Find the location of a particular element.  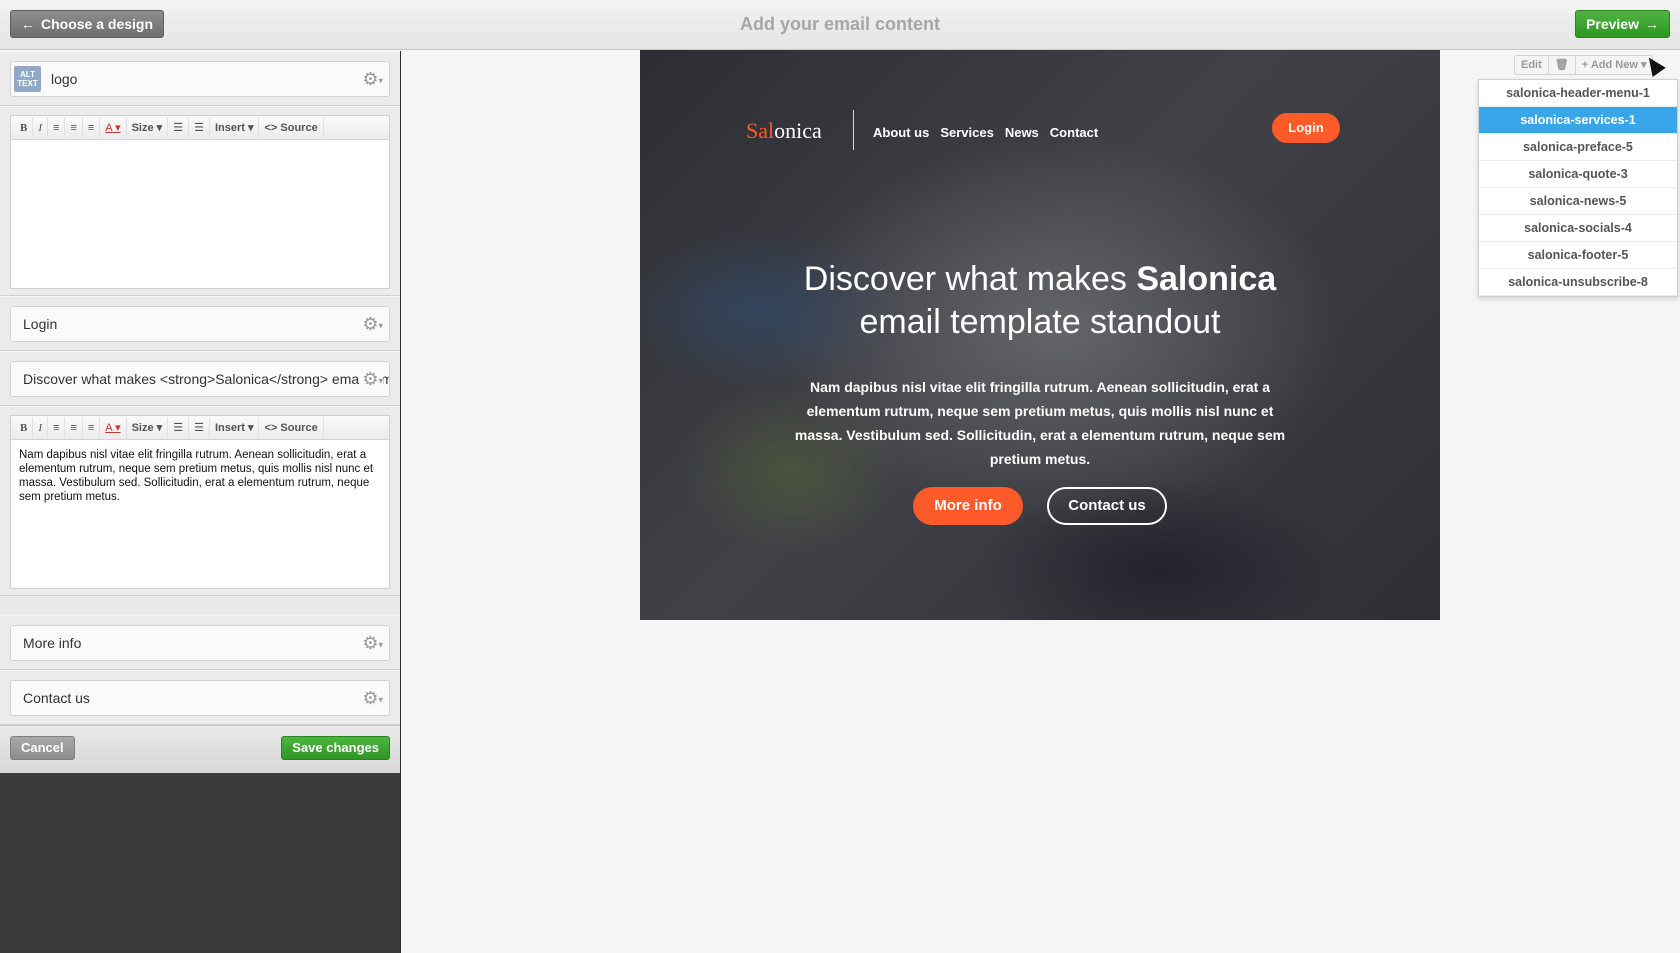

trash-icon: 🗑 is located at coordinates (1562, 65).